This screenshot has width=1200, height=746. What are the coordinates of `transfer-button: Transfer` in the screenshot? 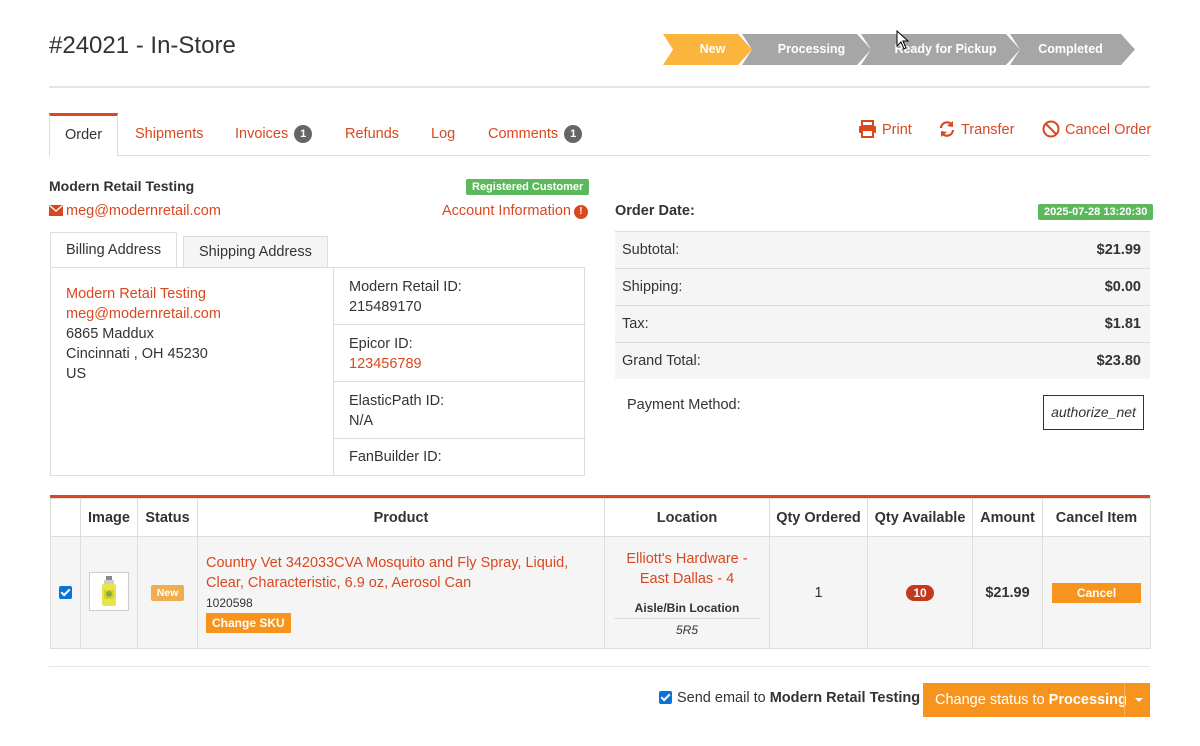 It's located at (976, 130).